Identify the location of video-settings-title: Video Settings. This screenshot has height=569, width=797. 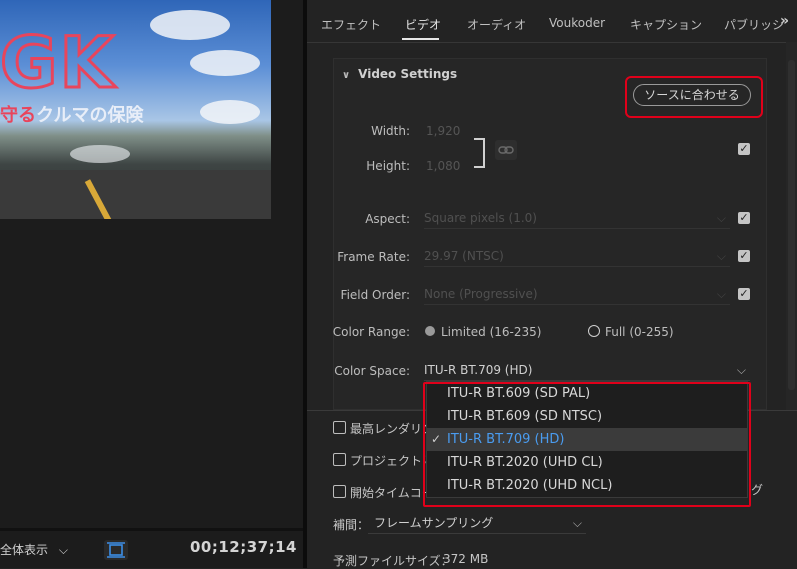
(408, 74).